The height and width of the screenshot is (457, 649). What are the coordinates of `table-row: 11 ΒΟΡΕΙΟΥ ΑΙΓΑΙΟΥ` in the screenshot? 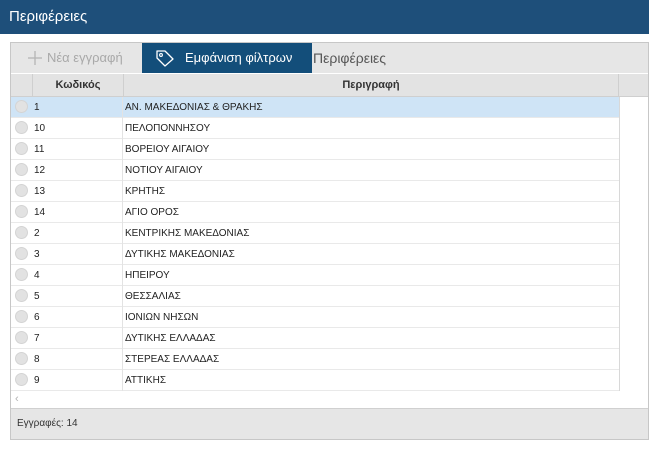 It's located at (315, 149).